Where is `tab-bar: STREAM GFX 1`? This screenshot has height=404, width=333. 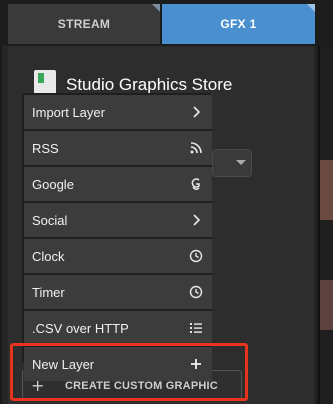 tab-bar: STREAM GFX 1 is located at coordinates (166, 23).